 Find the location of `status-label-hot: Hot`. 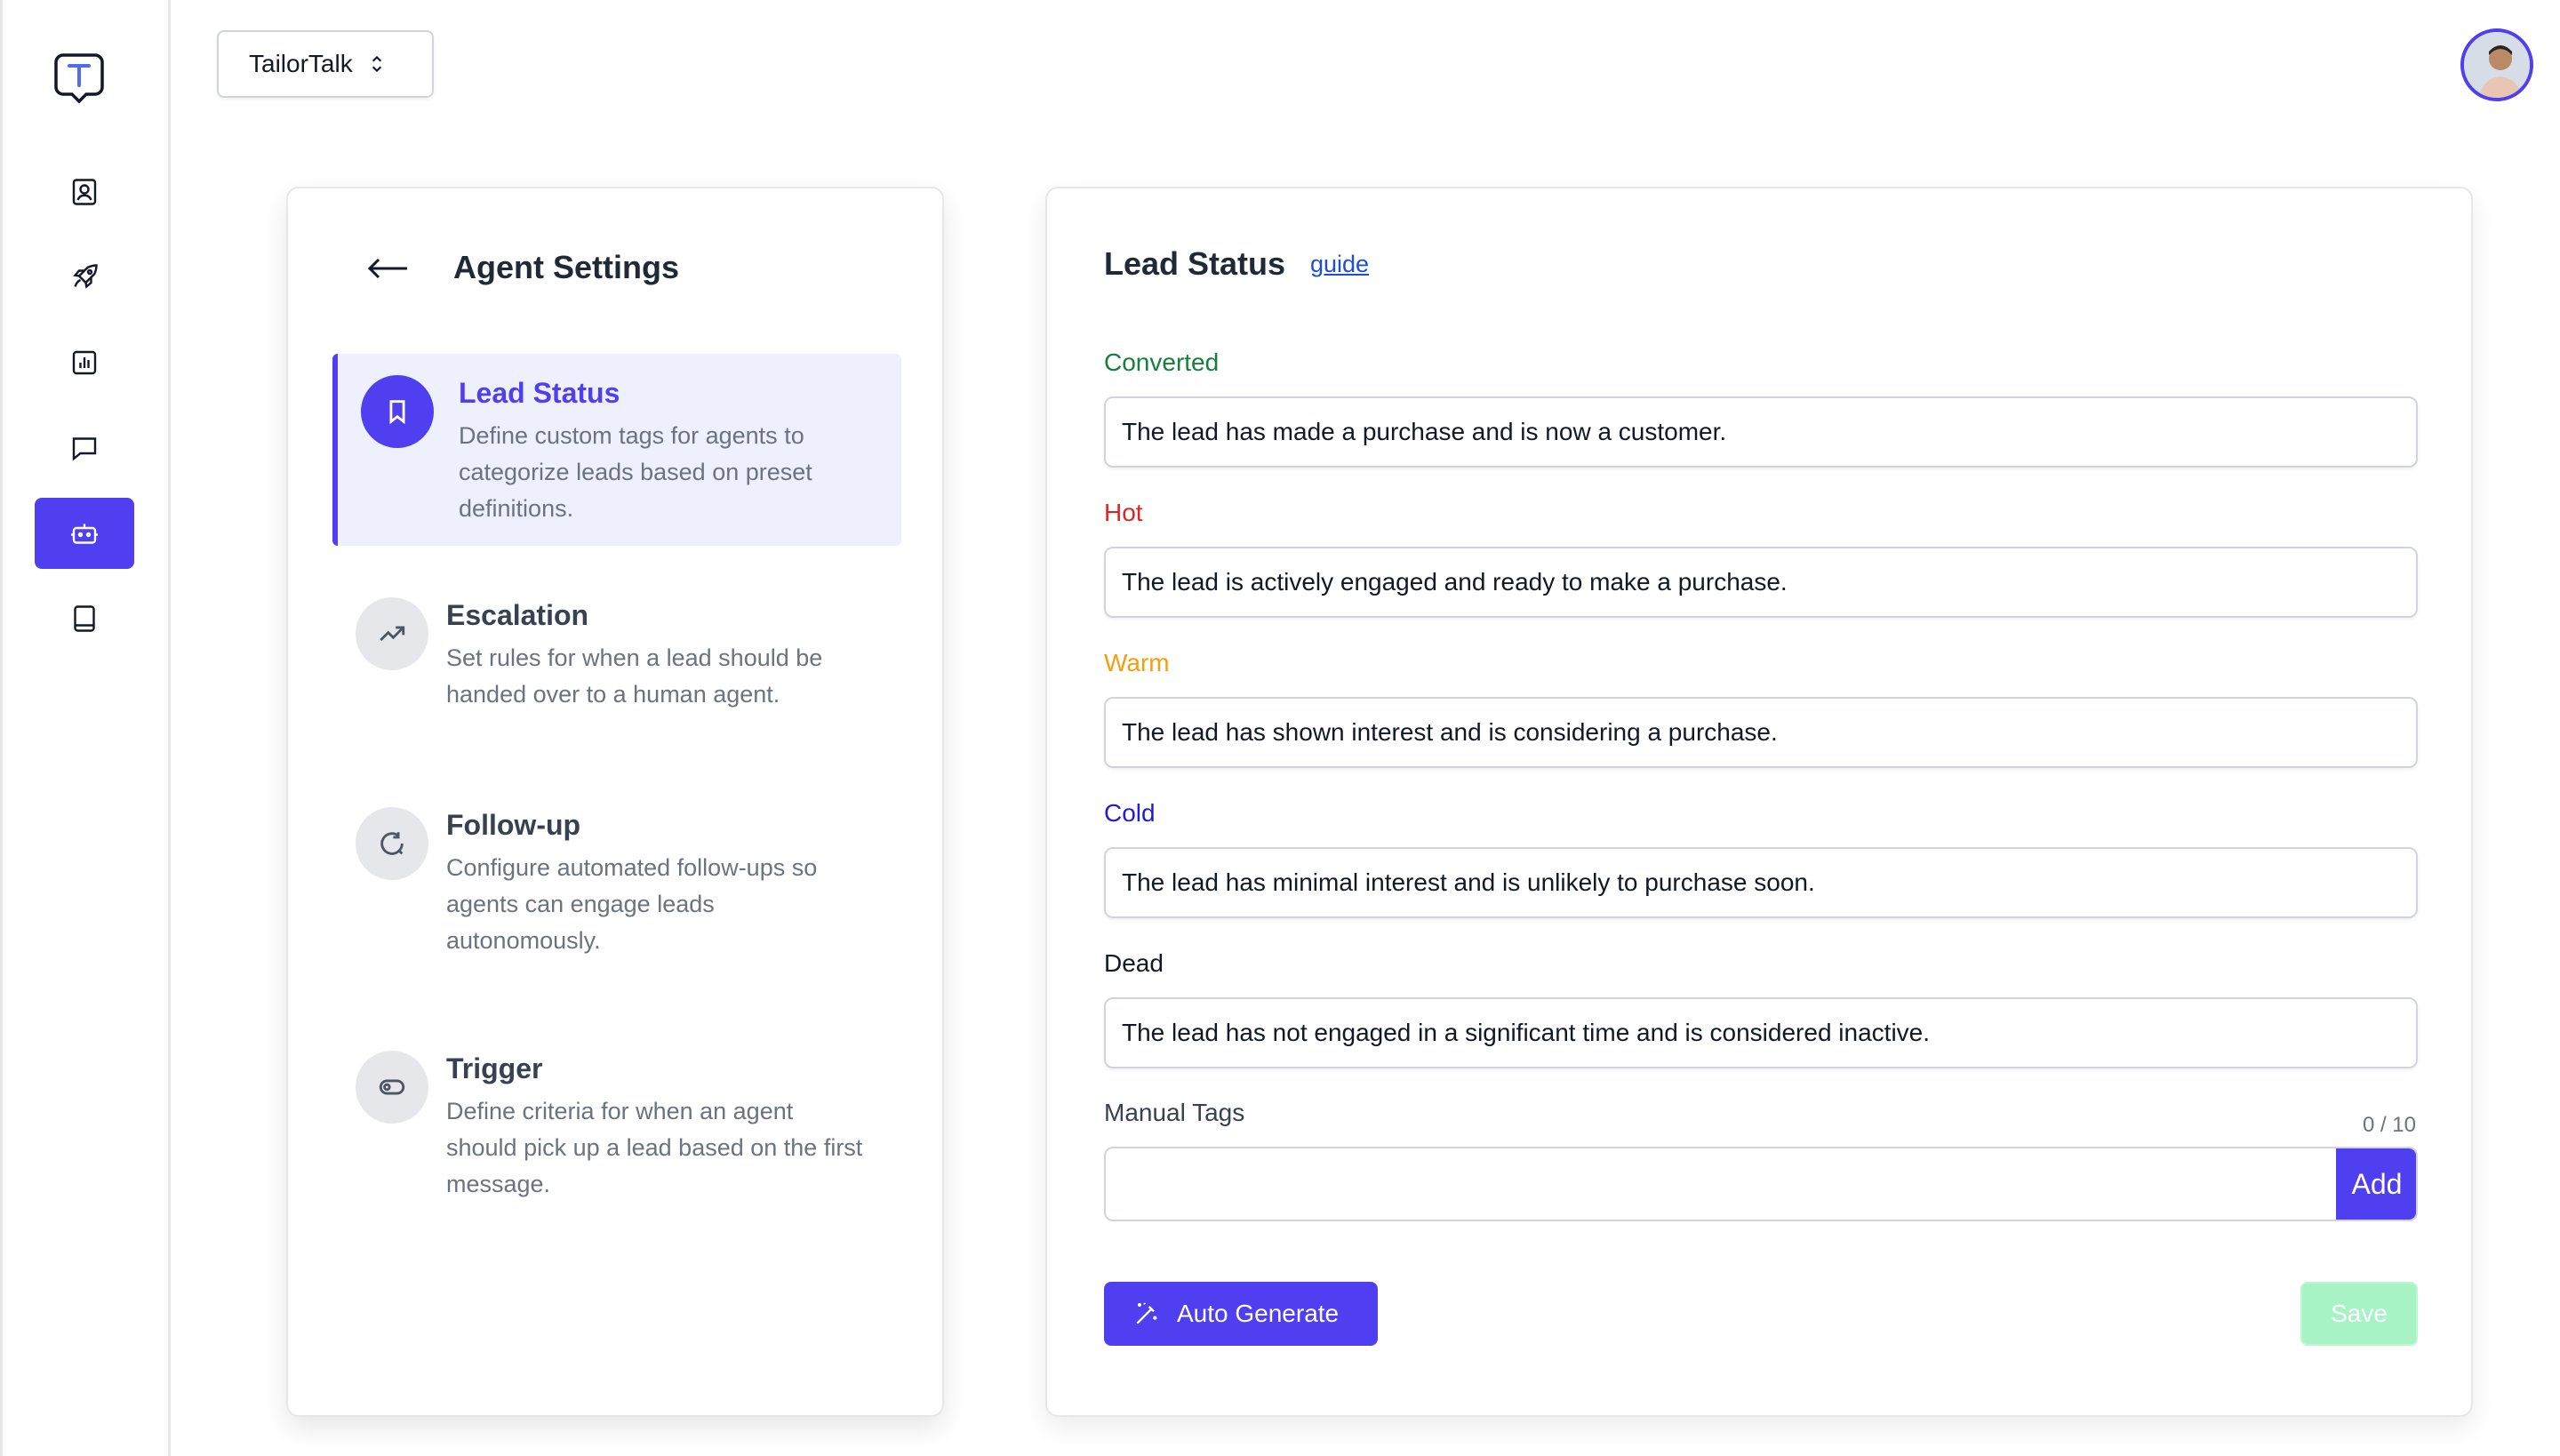

status-label-hot: Hot is located at coordinates (1123, 512).